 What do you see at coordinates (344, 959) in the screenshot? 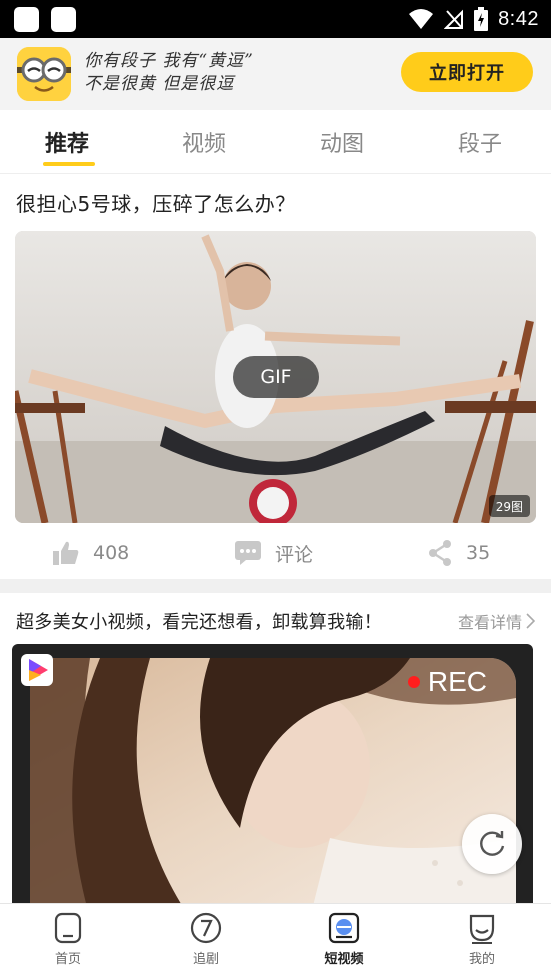
I see `nav-short-video-label: 短视频` at bounding box center [344, 959].